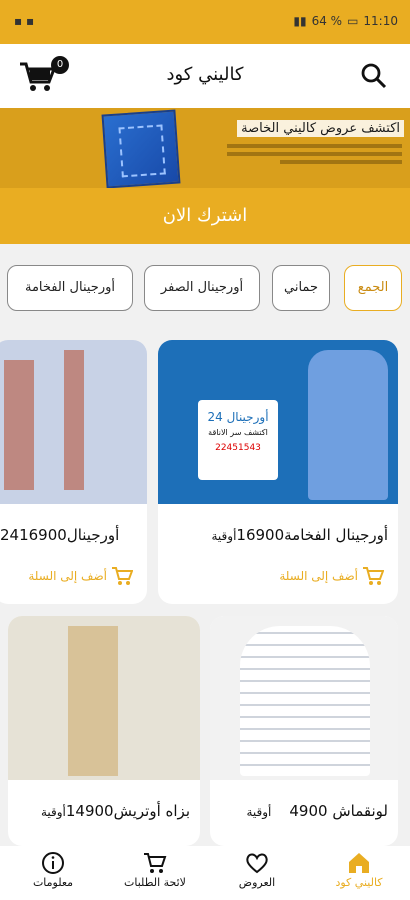 The height and width of the screenshot is (900, 410). I want to click on product-name: لونقماش, so click(360, 811).